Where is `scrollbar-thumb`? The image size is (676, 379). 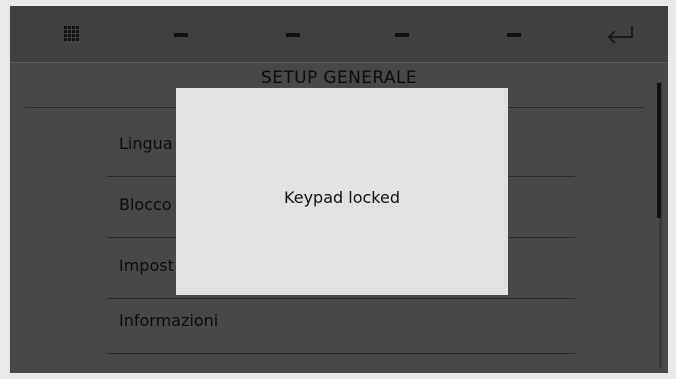 scrollbar-thumb is located at coordinates (659, 150).